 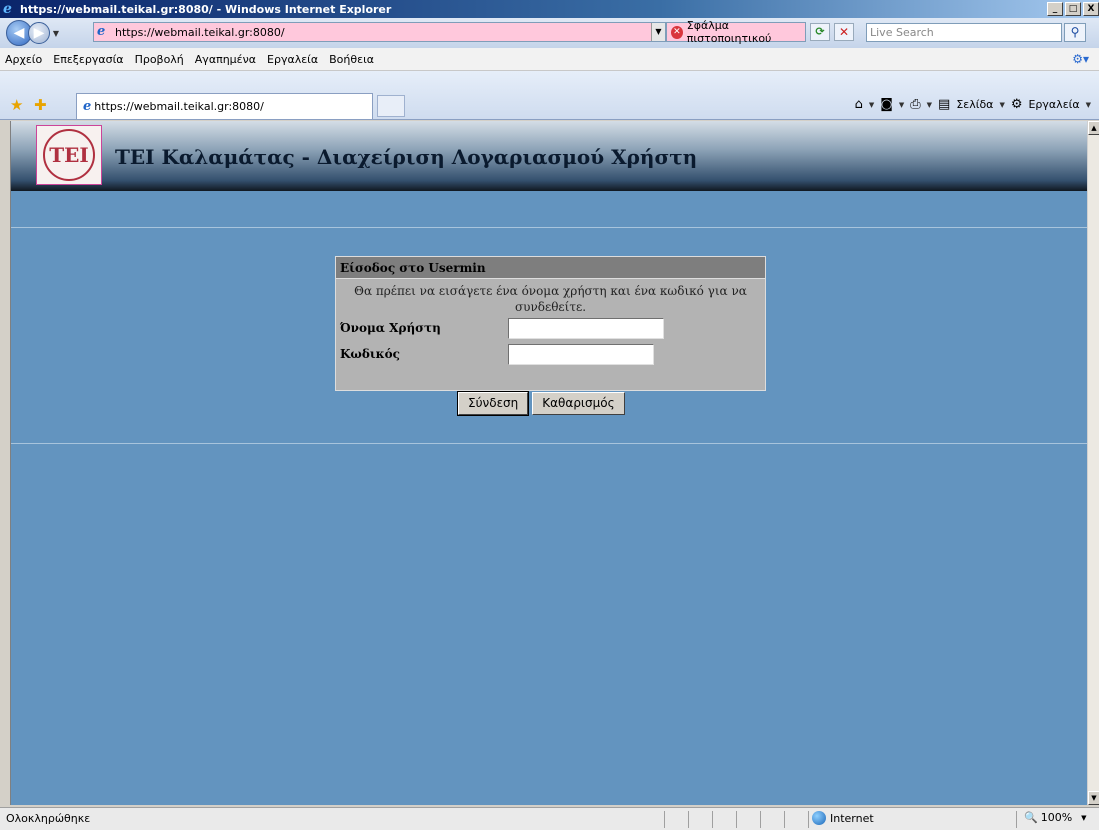 I want to click on toolbar-options-icon: ⚙▾, so click(x=1080, y=59).